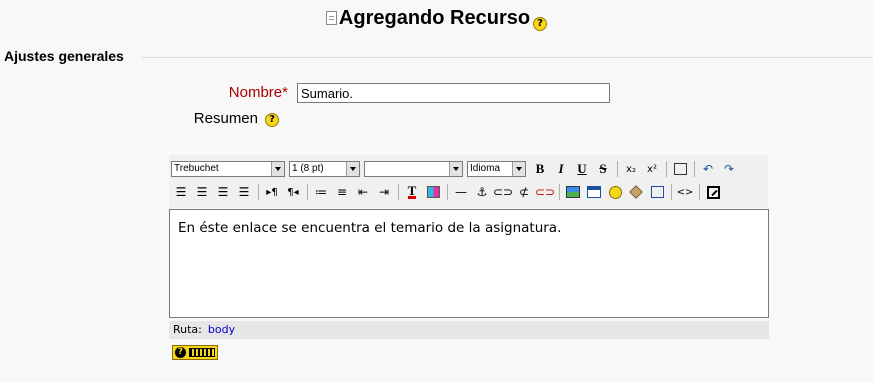  What do you see at coordinates (331, 18) in the screenshot?
I see `document-icon` at bounding box center [331, 18].